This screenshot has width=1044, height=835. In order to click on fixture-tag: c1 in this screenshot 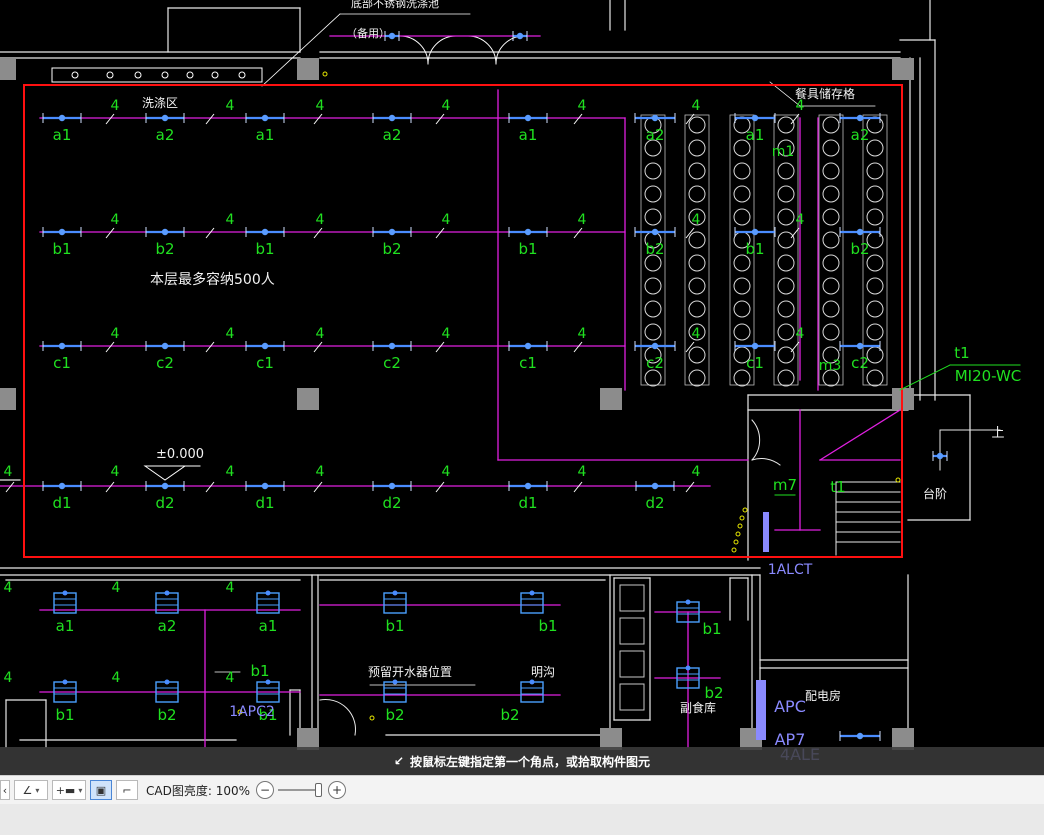, I will do `click(755, 363)`.